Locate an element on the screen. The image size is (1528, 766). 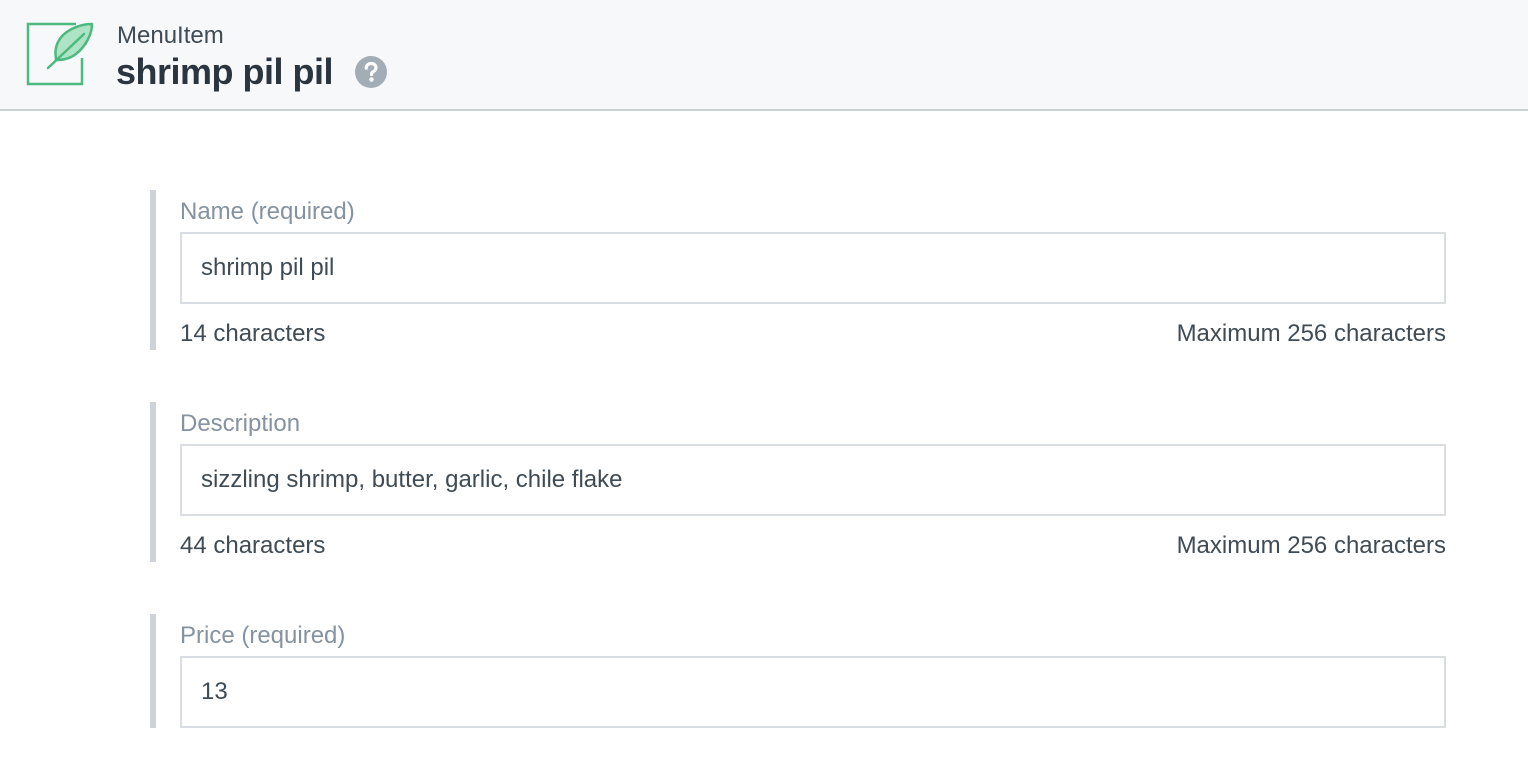
description-input is located at coordinates (813, 480).